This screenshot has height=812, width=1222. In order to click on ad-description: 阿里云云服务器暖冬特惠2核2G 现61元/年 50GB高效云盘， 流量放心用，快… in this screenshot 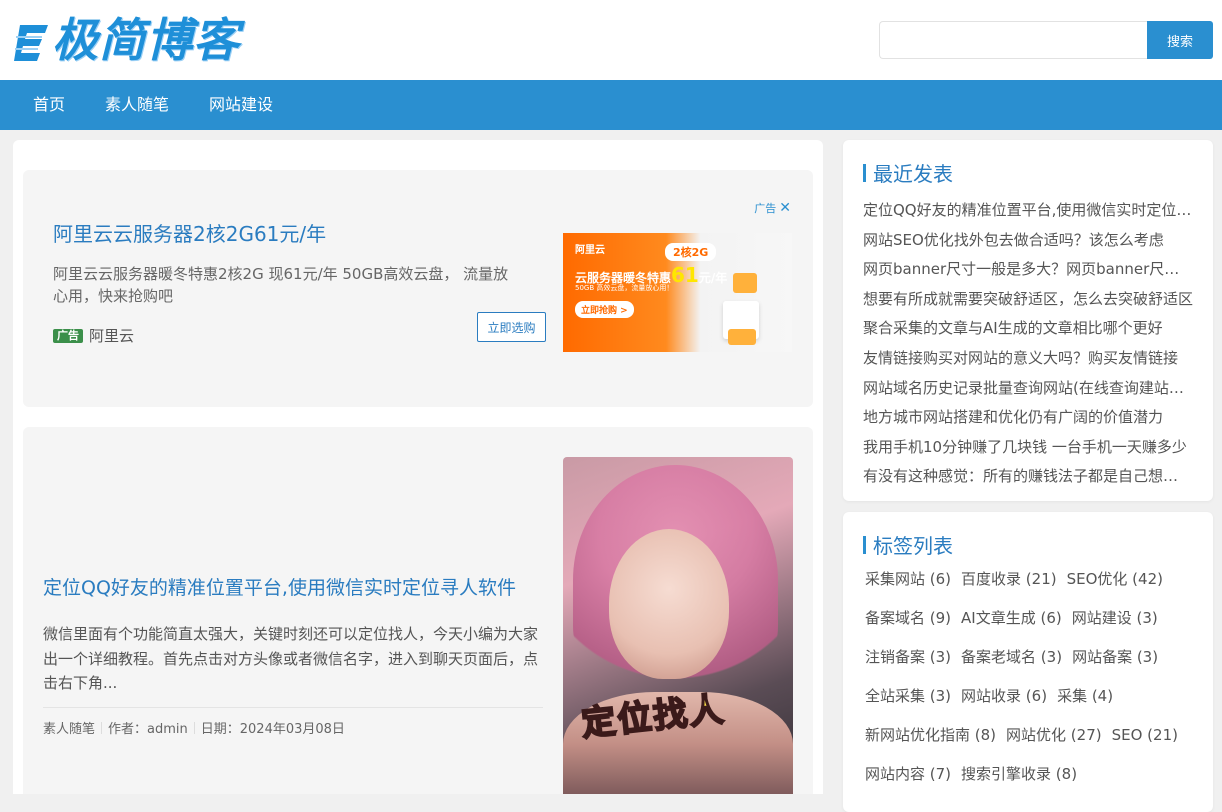, I will do `click(281, 285)`.